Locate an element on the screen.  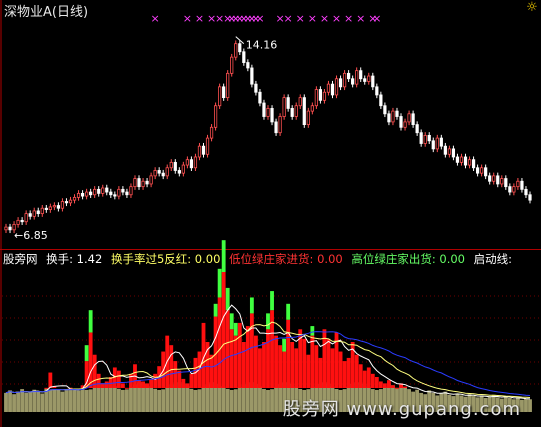
settings-icon: ☼ is located at coordinates (532, 7).